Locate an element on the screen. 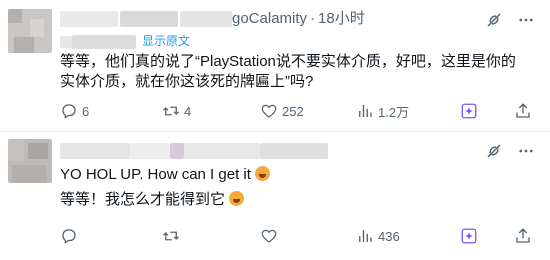 The width and height of the screenshot is (550, 260). views-count: 436 is located at coordinates (389, 236).